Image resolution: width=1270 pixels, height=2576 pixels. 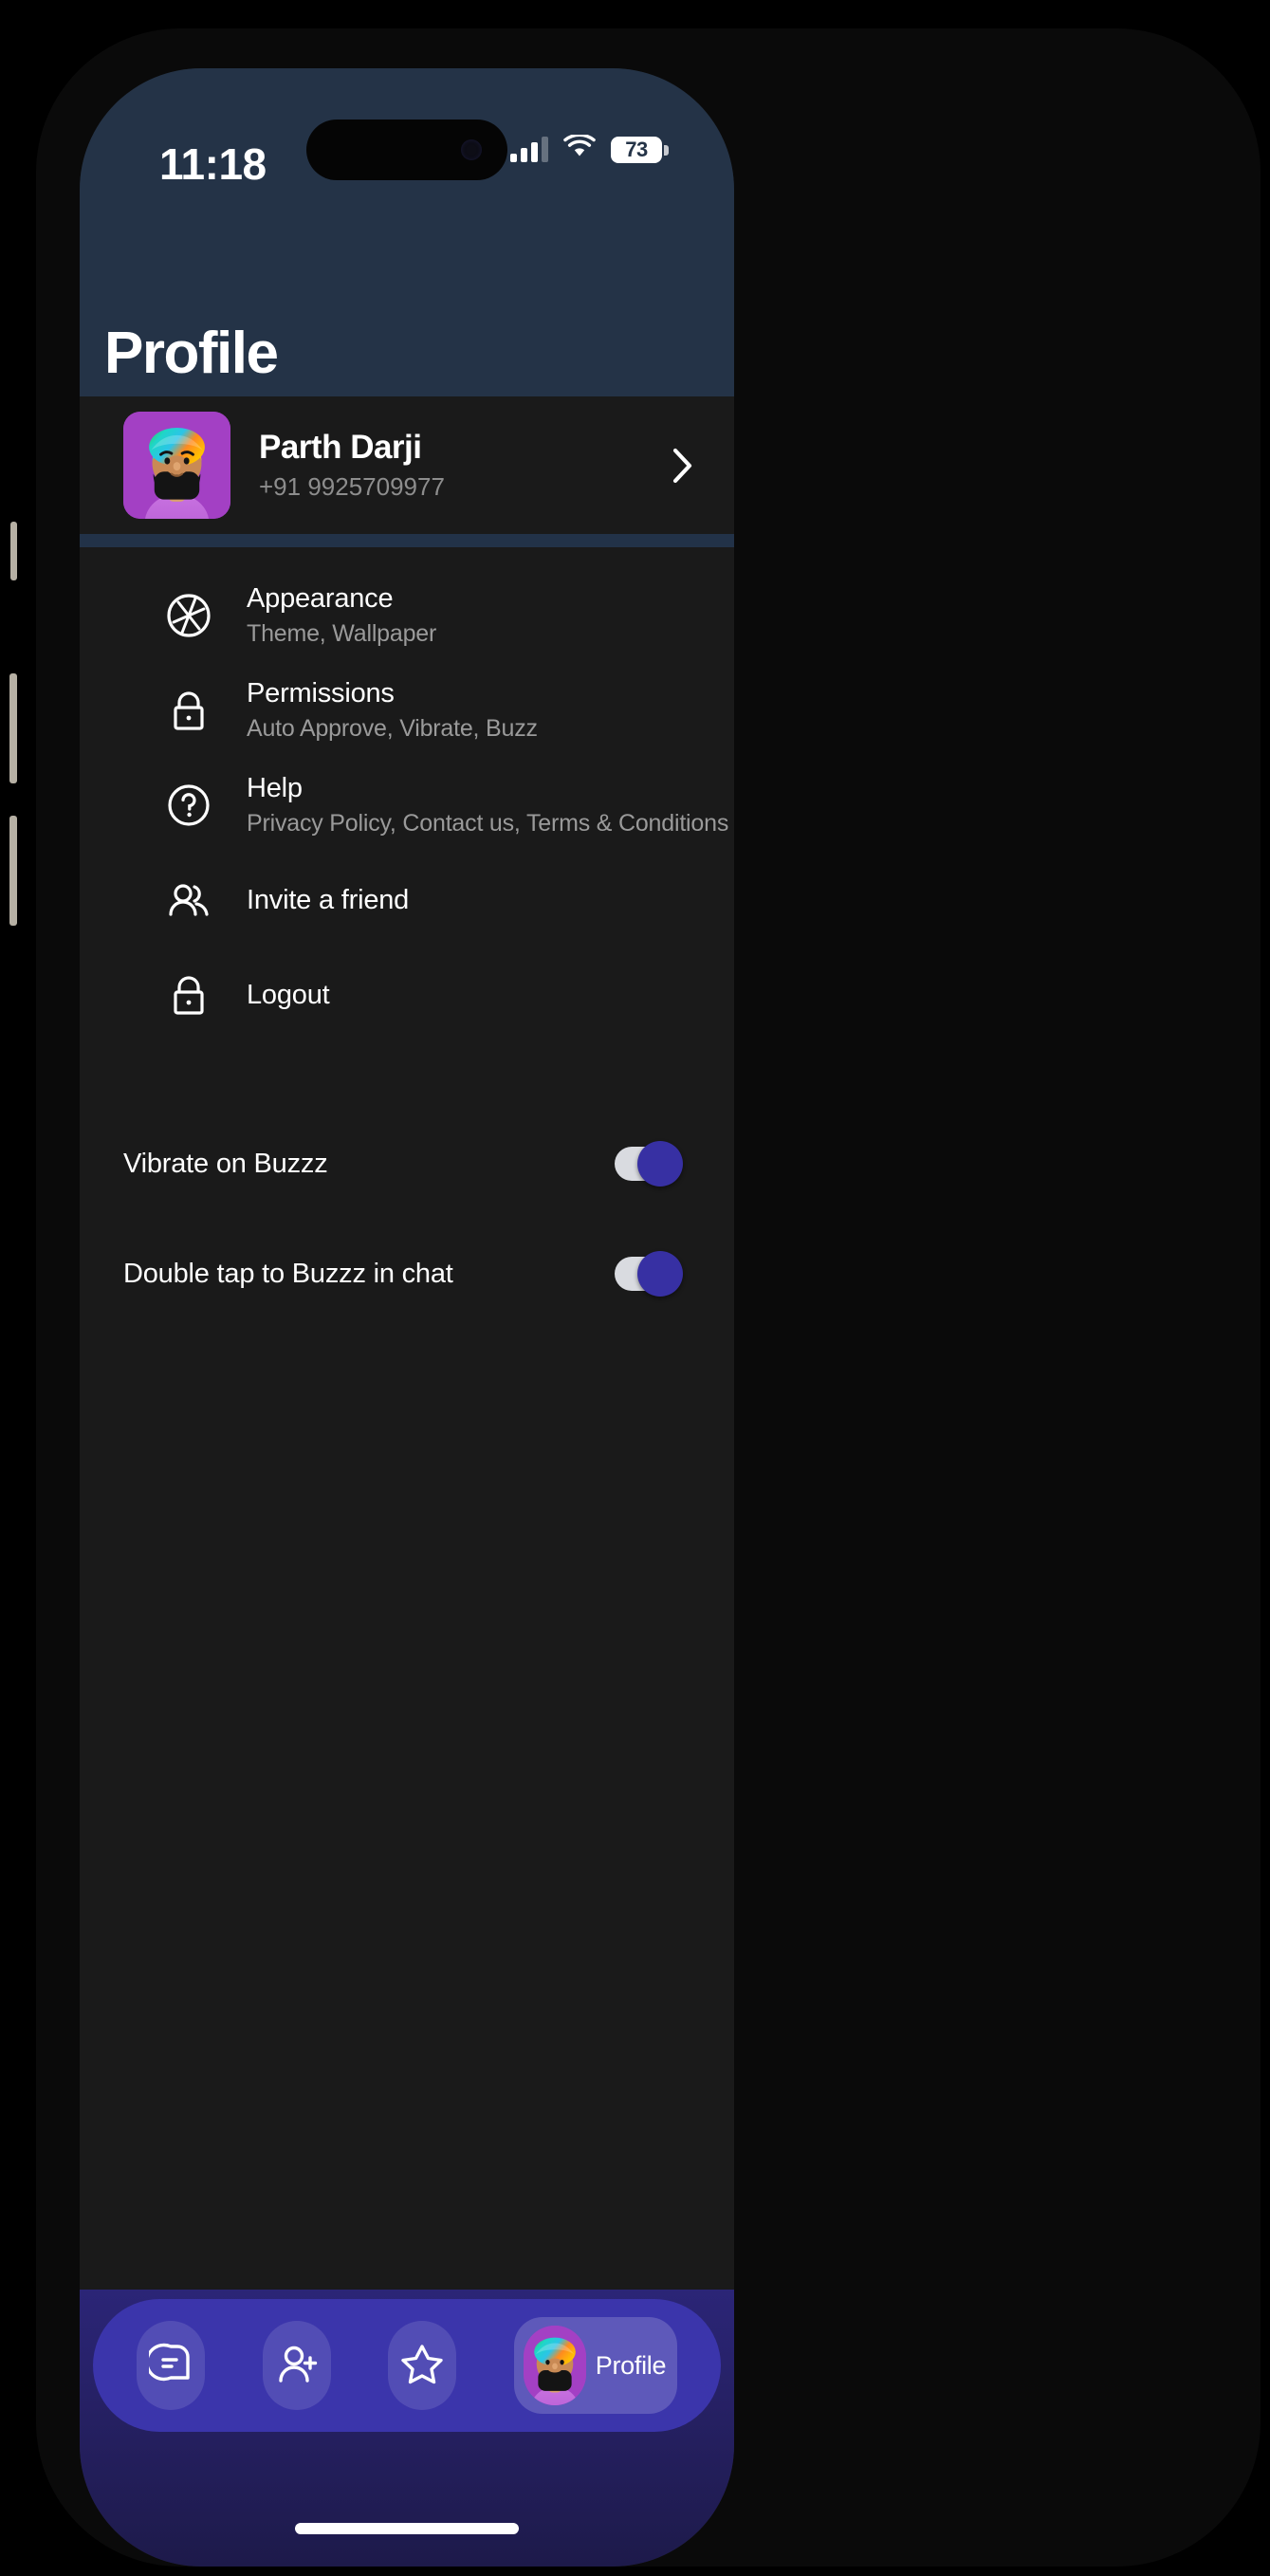 What do you see at coordinates (188, 615) in the screenshot?
I see `aperture-icon` at bounding box center [188, 615].